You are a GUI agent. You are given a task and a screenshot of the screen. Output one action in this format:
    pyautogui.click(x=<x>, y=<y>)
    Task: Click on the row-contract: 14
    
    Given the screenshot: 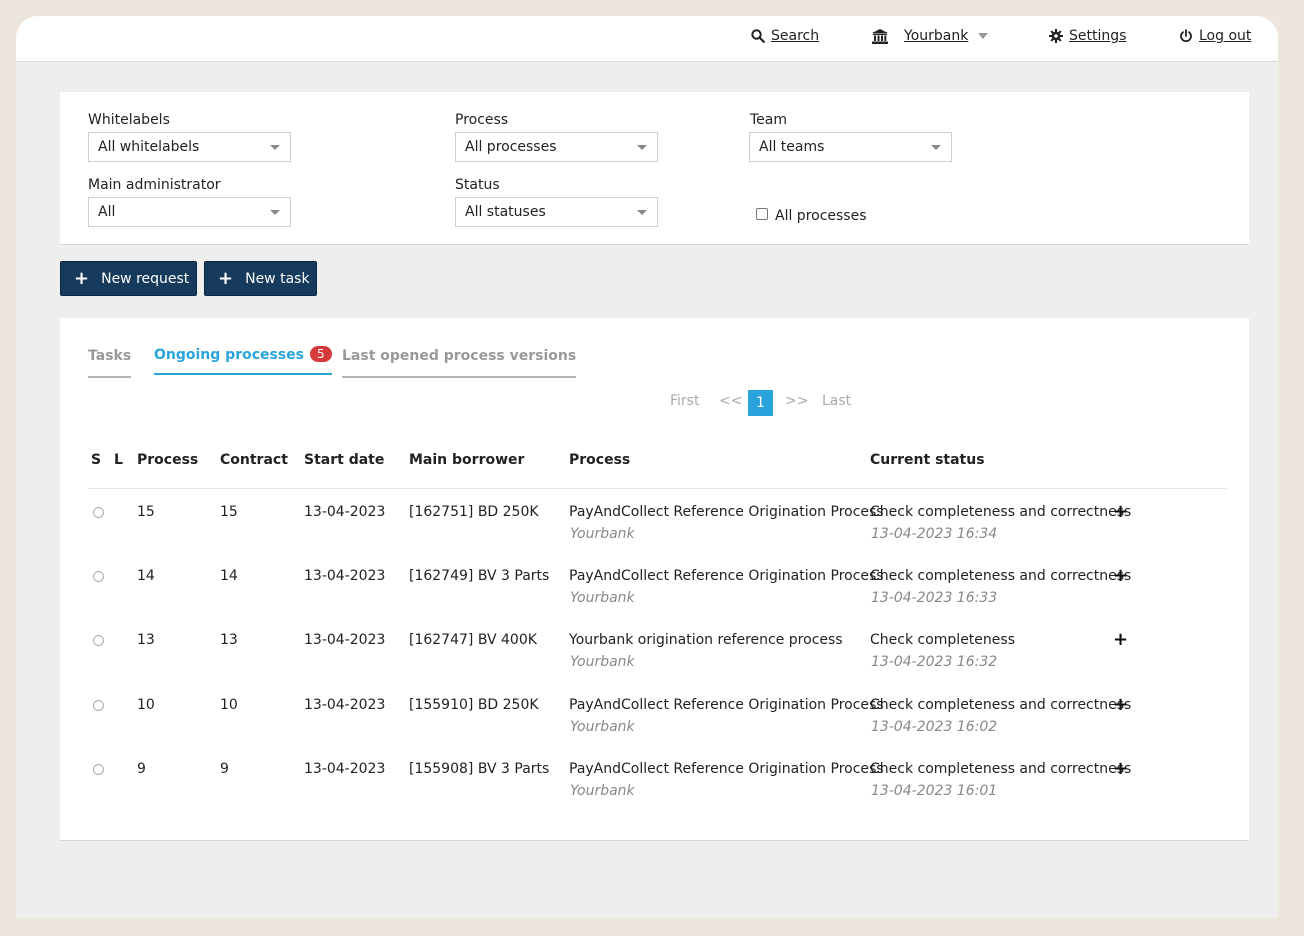 What is the action you would take?
    pyautogui.click(x=229, y=576)
    